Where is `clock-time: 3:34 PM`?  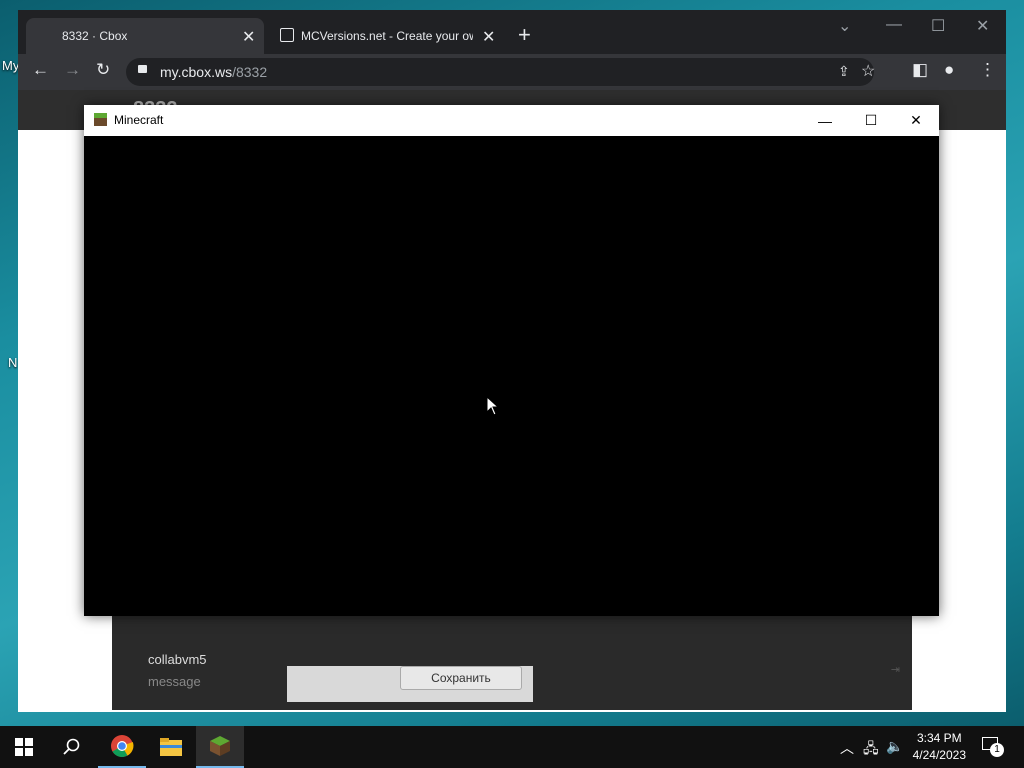
clock-time: 3:34 PM is located at coordinates (939, 738).